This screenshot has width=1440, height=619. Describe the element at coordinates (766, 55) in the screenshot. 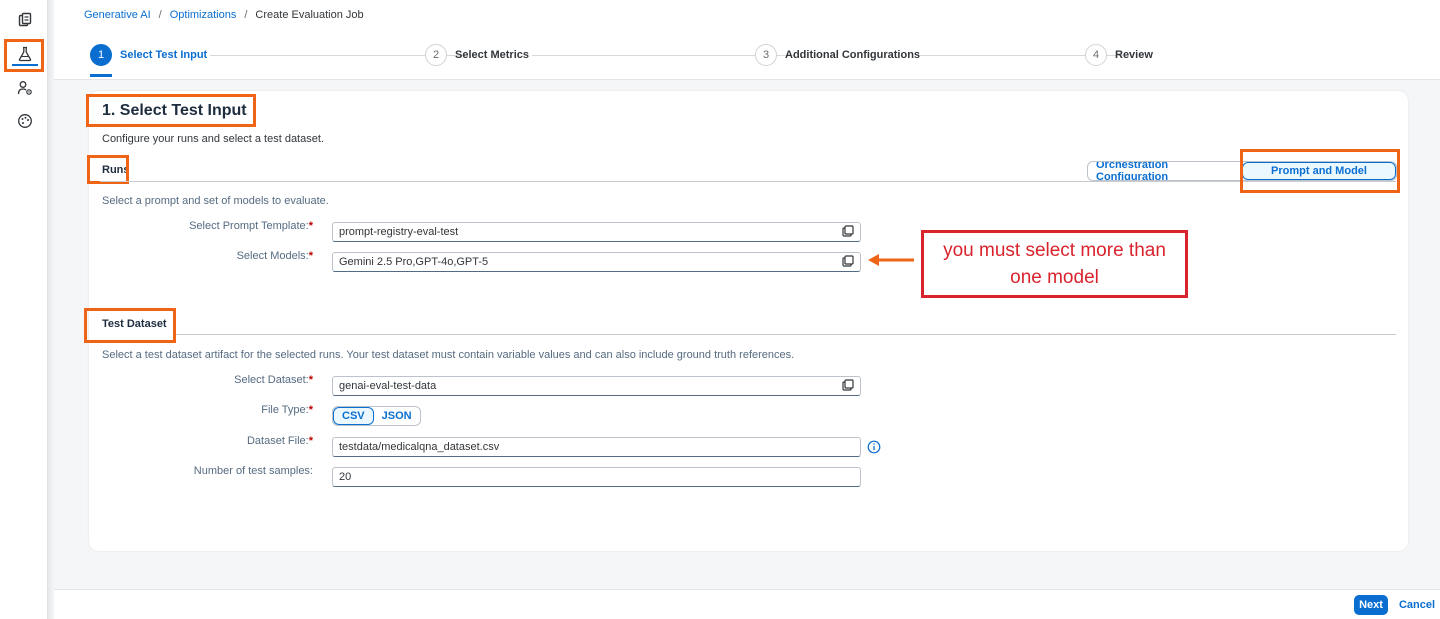

I see `step-number: 3` at that location.